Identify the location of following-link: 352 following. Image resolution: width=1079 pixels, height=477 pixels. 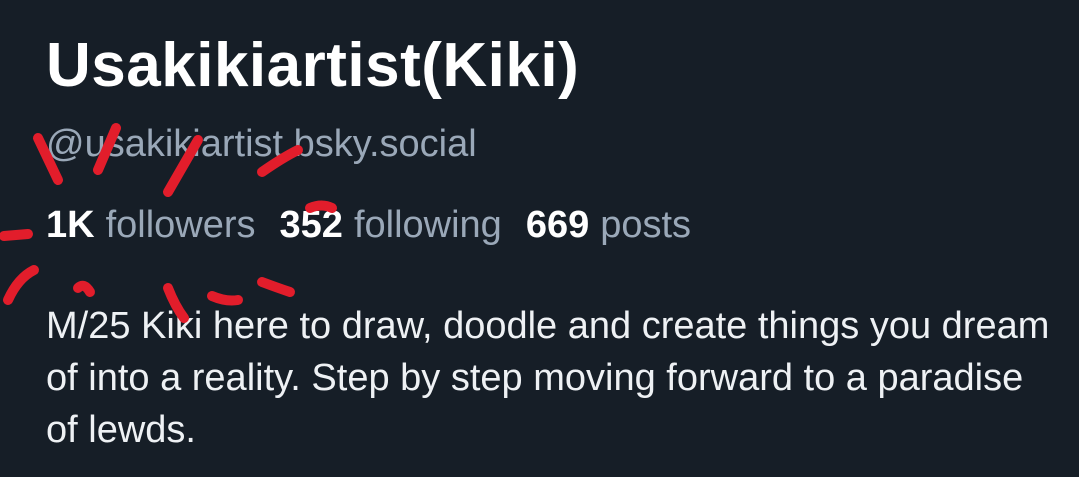
(391, 225).